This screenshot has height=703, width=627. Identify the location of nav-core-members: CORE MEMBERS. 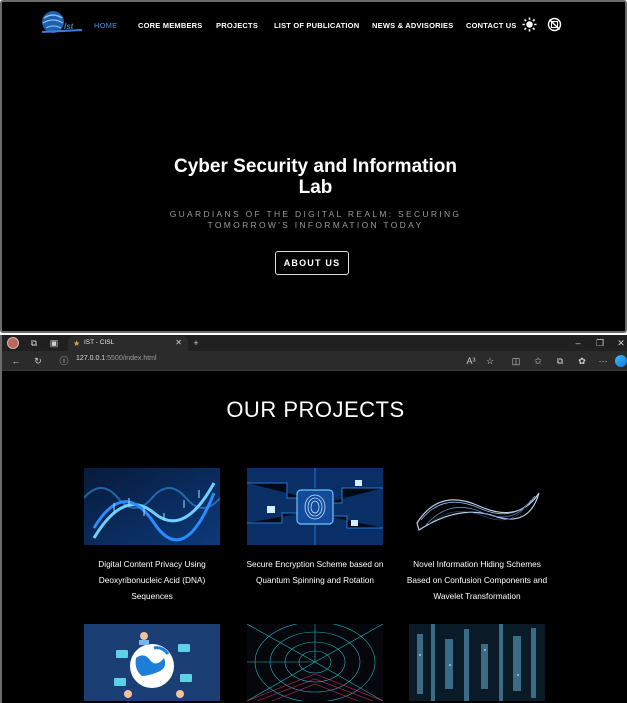
(170, 25).